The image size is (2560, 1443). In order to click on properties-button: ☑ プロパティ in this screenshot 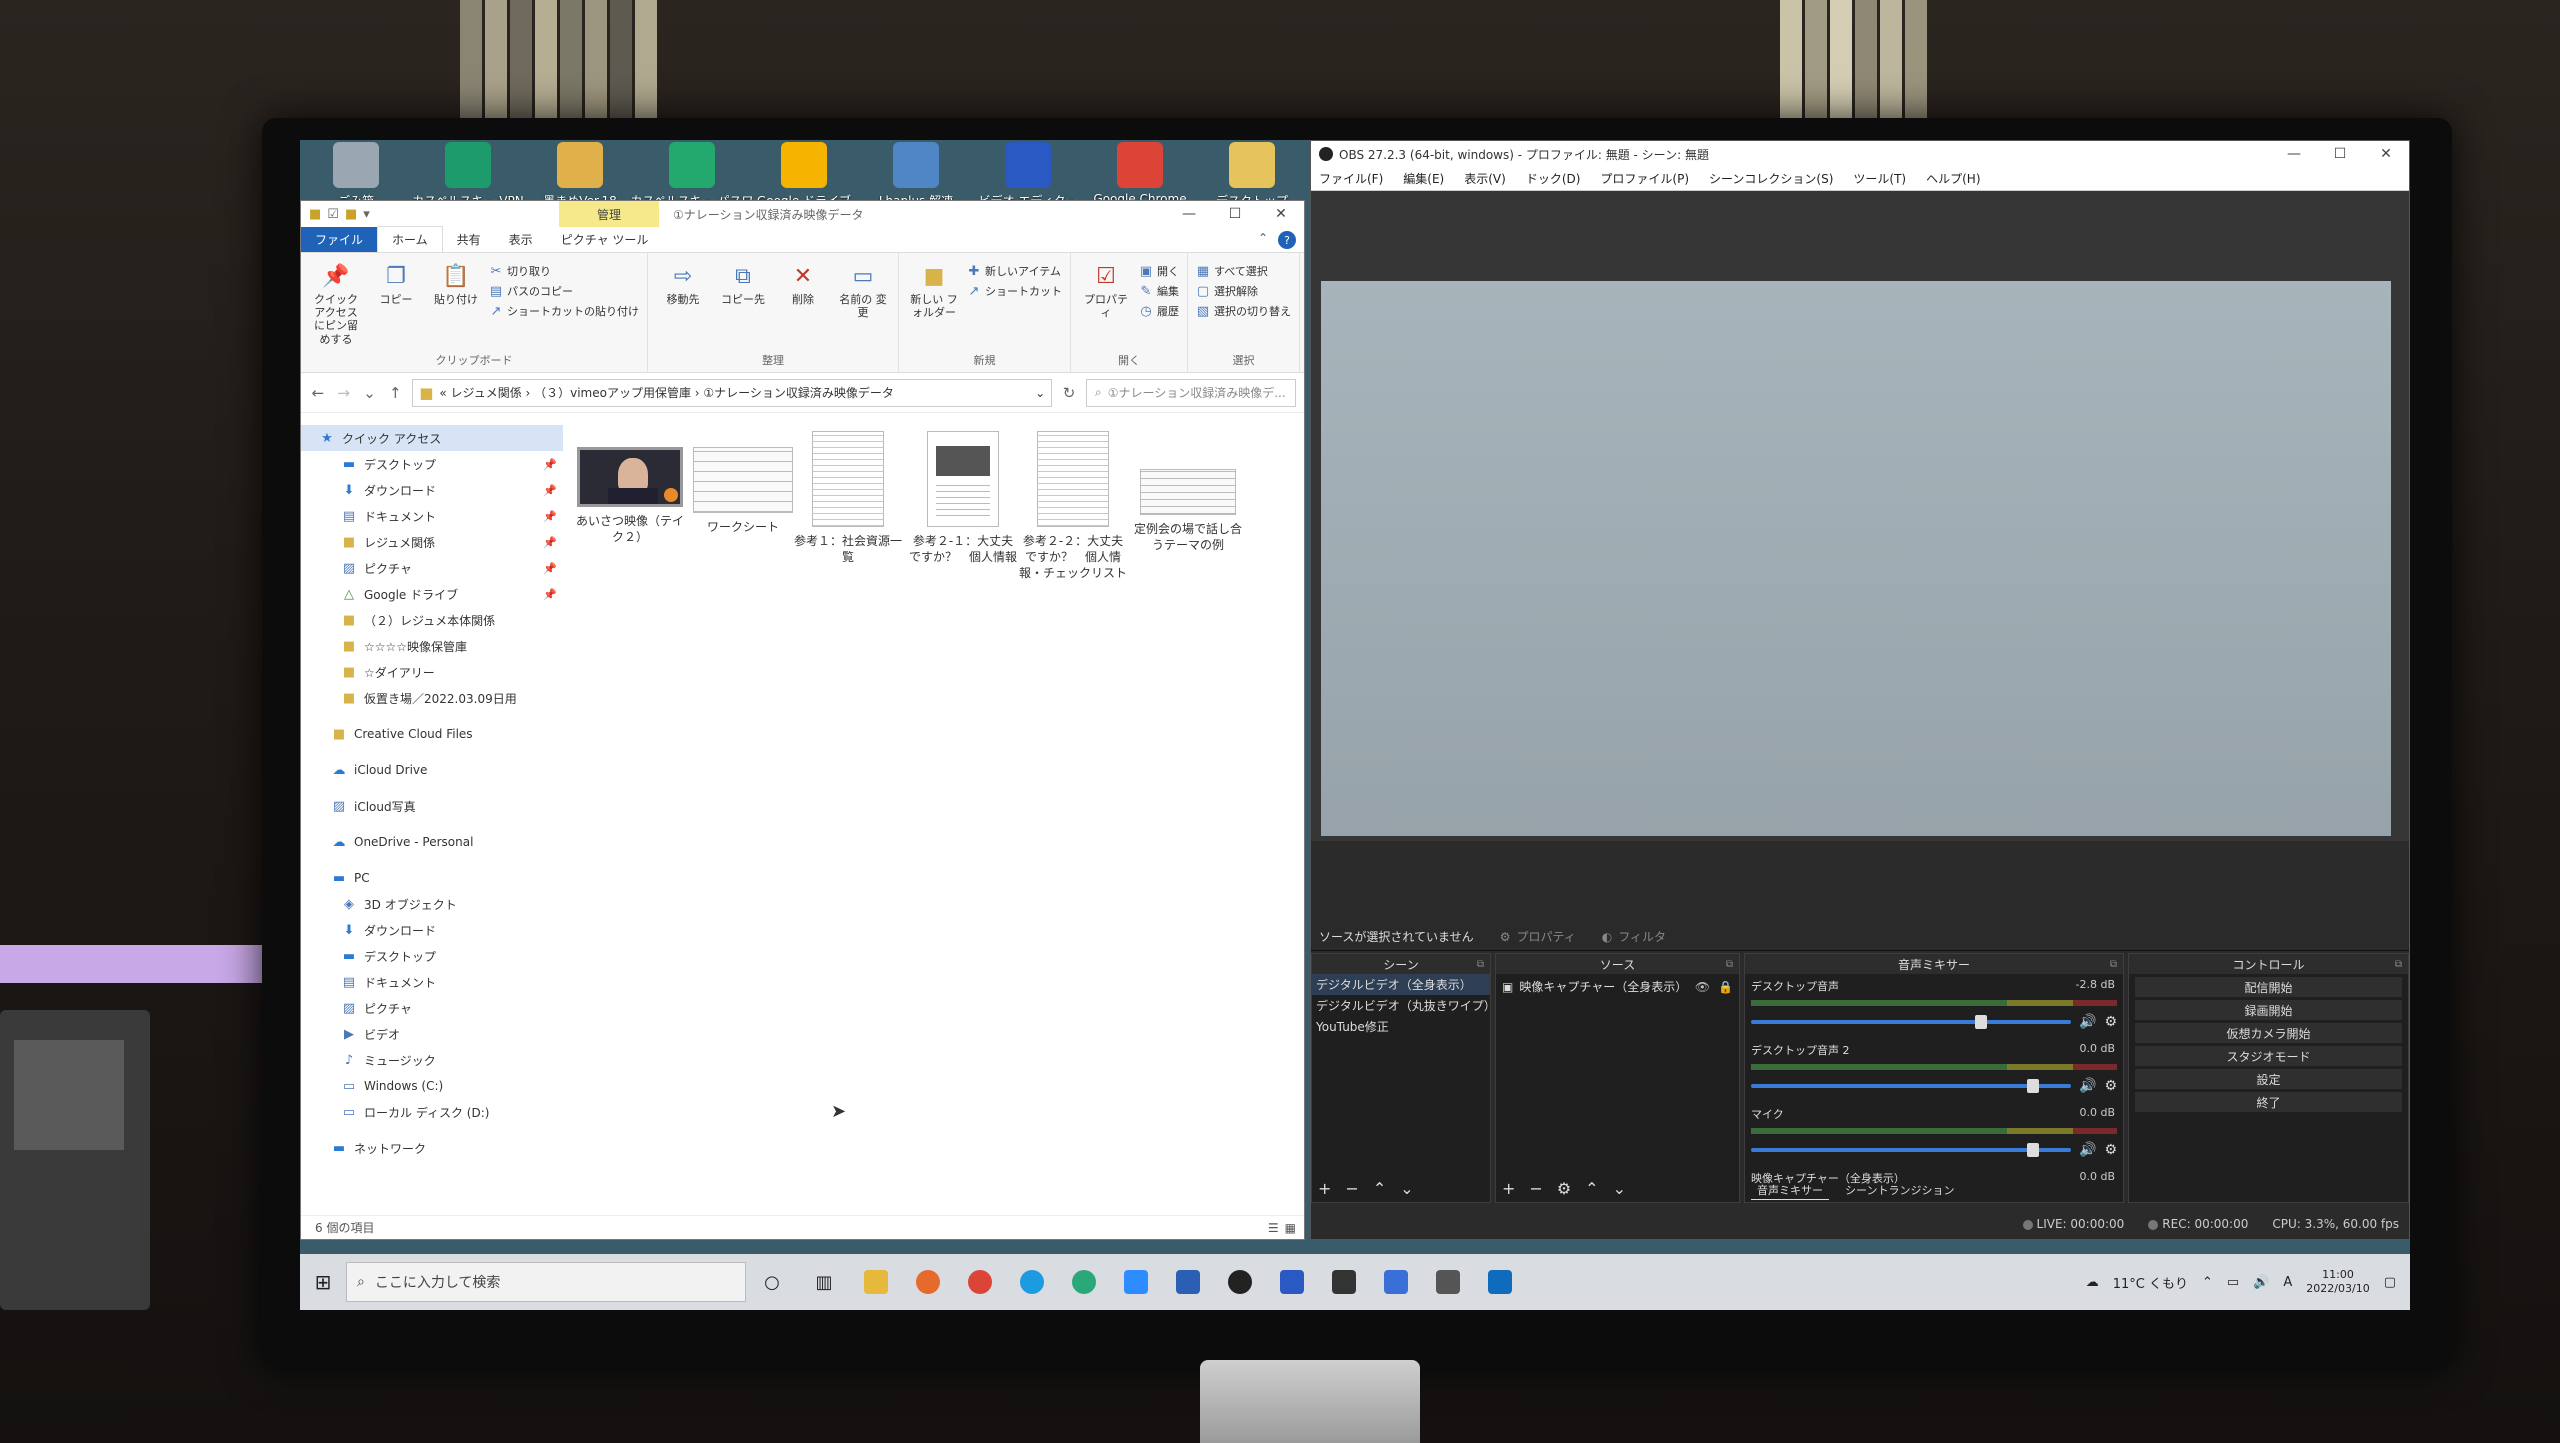, I will do `click(1106, 305)`.